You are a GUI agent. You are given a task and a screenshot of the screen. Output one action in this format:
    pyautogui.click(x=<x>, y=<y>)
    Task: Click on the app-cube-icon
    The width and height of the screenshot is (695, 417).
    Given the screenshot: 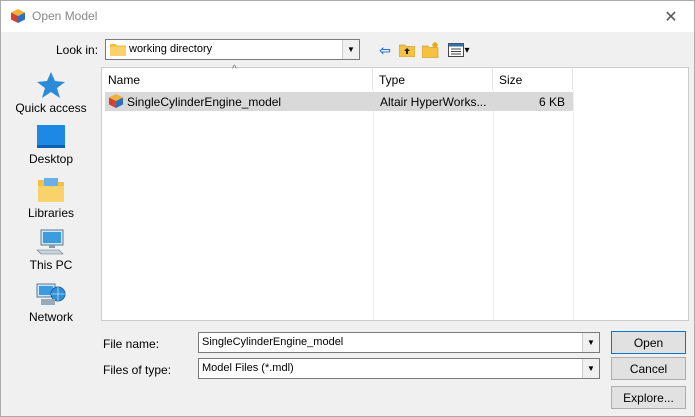 What is the action you would take?
    pyautogui.click(x=18, y=16)
    